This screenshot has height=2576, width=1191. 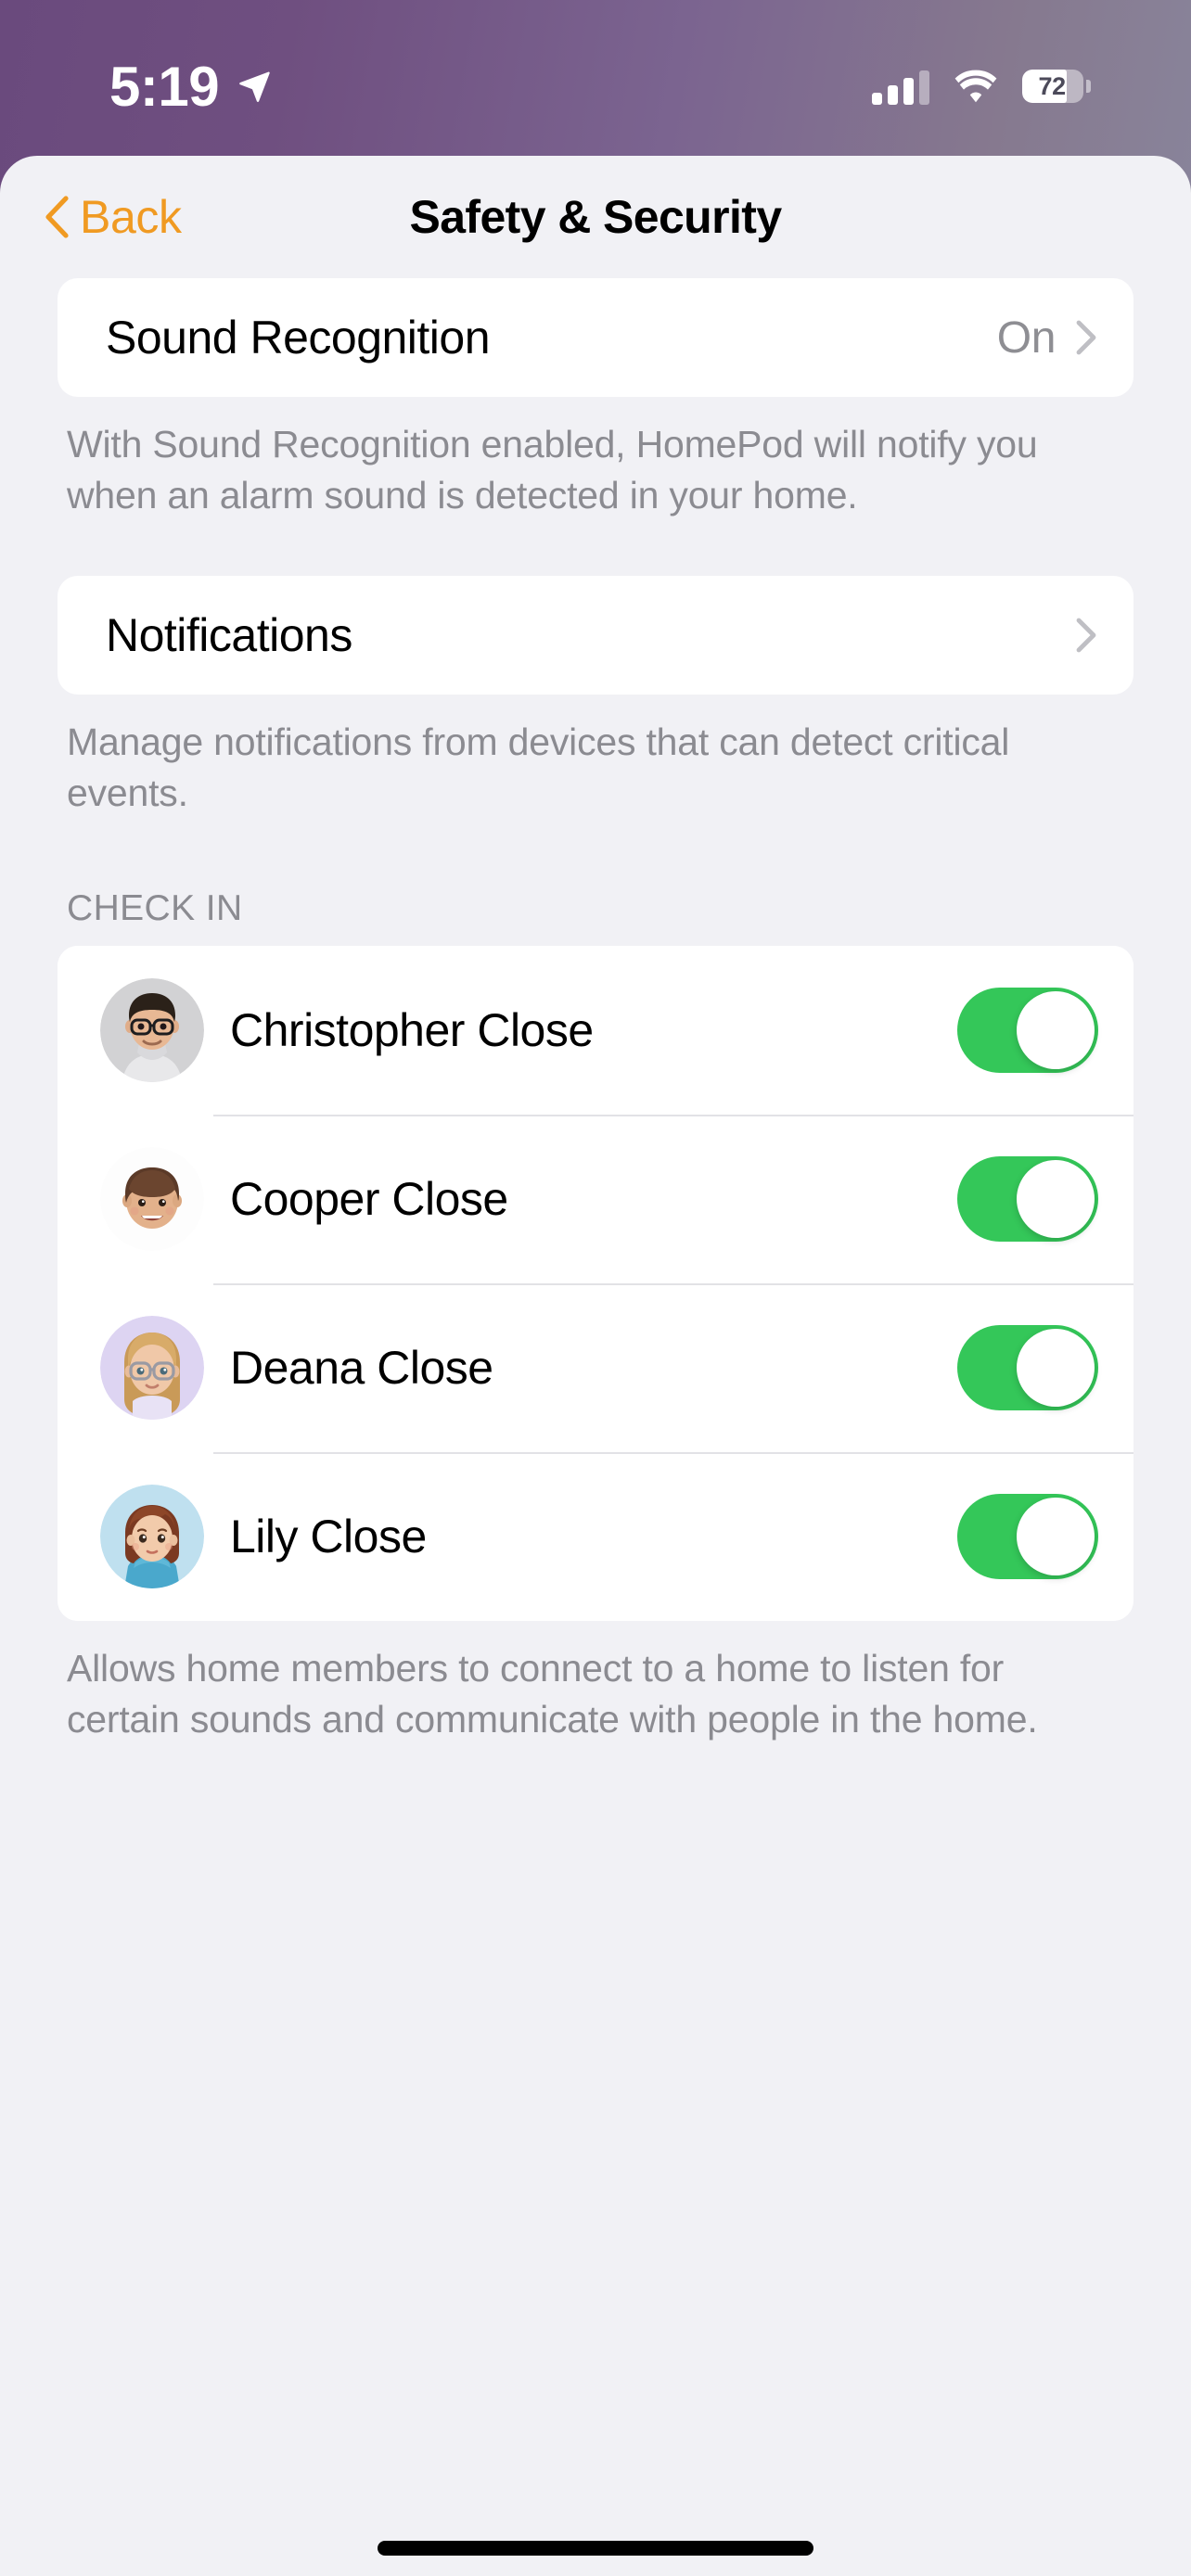 I want to click on status-bar-left: 5:19, so click(x=191, y=87).